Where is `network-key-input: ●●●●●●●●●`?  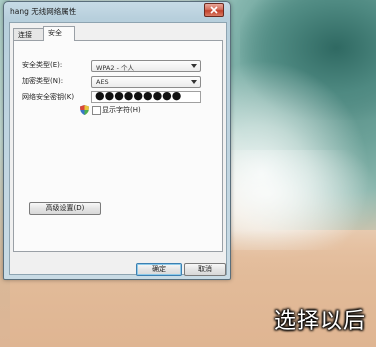 network-key-input: ●●●●●●●●● is located at coordinates (146, 96).